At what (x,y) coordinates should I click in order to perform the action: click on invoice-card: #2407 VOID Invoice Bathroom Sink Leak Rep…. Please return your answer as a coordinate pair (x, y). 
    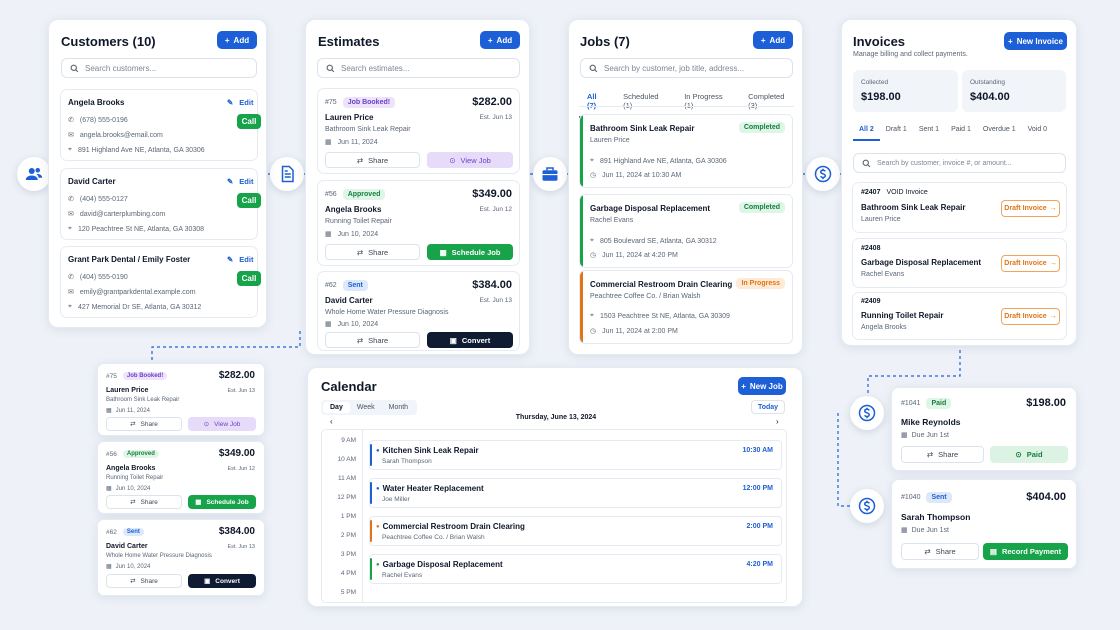
    Looking at the image, I should click on (959, 207).